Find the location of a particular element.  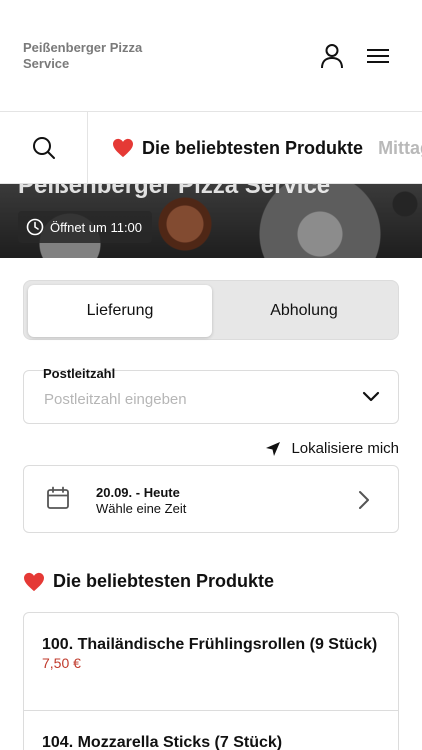

account-button is located at coordinates (332, 56).